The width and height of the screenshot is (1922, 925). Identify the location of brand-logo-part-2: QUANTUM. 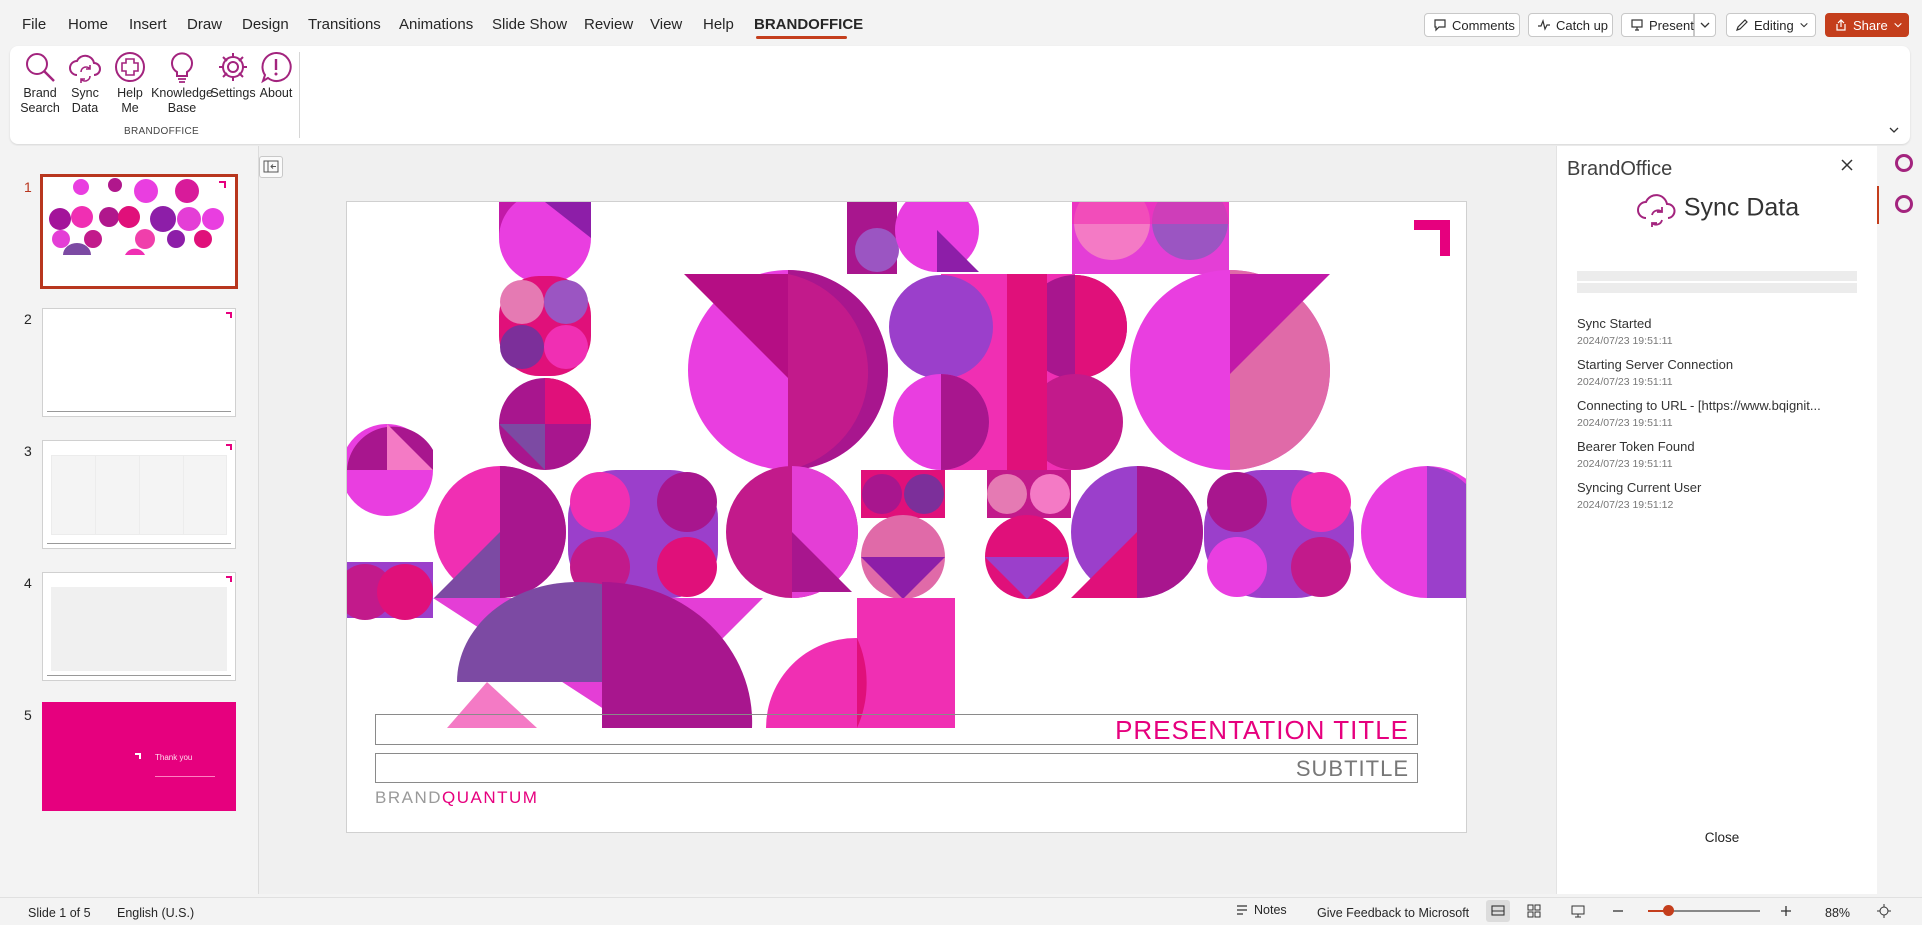
(490, 797).